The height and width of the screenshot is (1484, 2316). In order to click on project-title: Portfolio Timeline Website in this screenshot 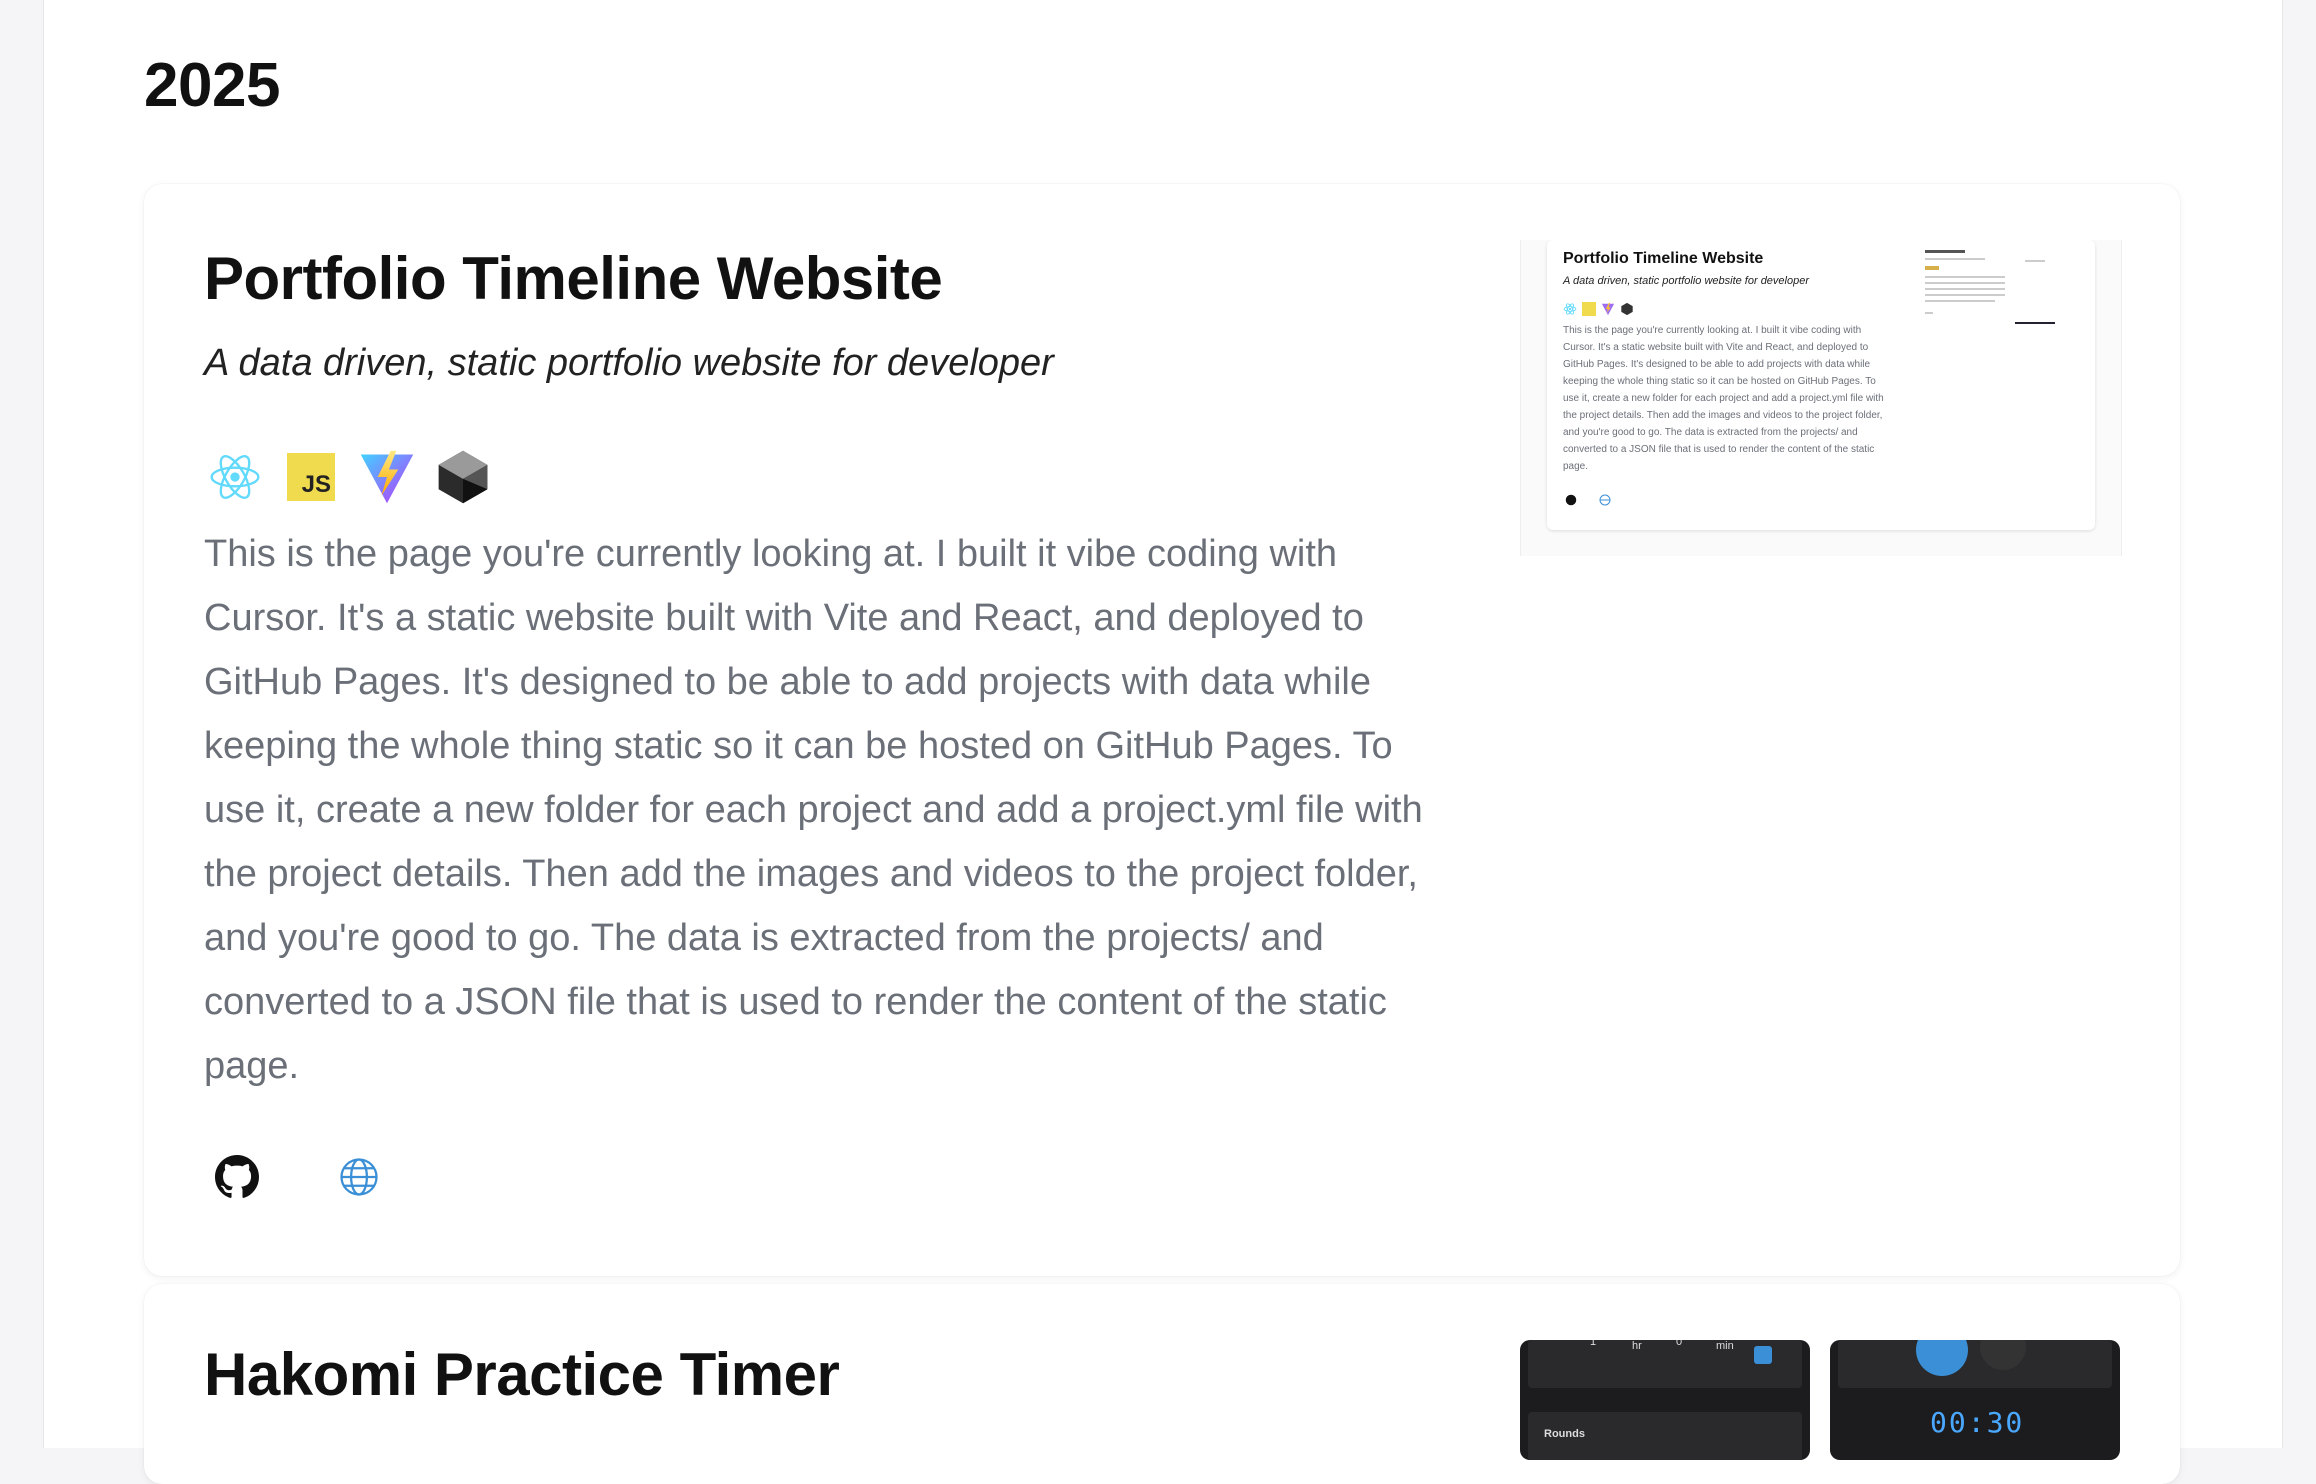, I will do `click(573, 278)`.